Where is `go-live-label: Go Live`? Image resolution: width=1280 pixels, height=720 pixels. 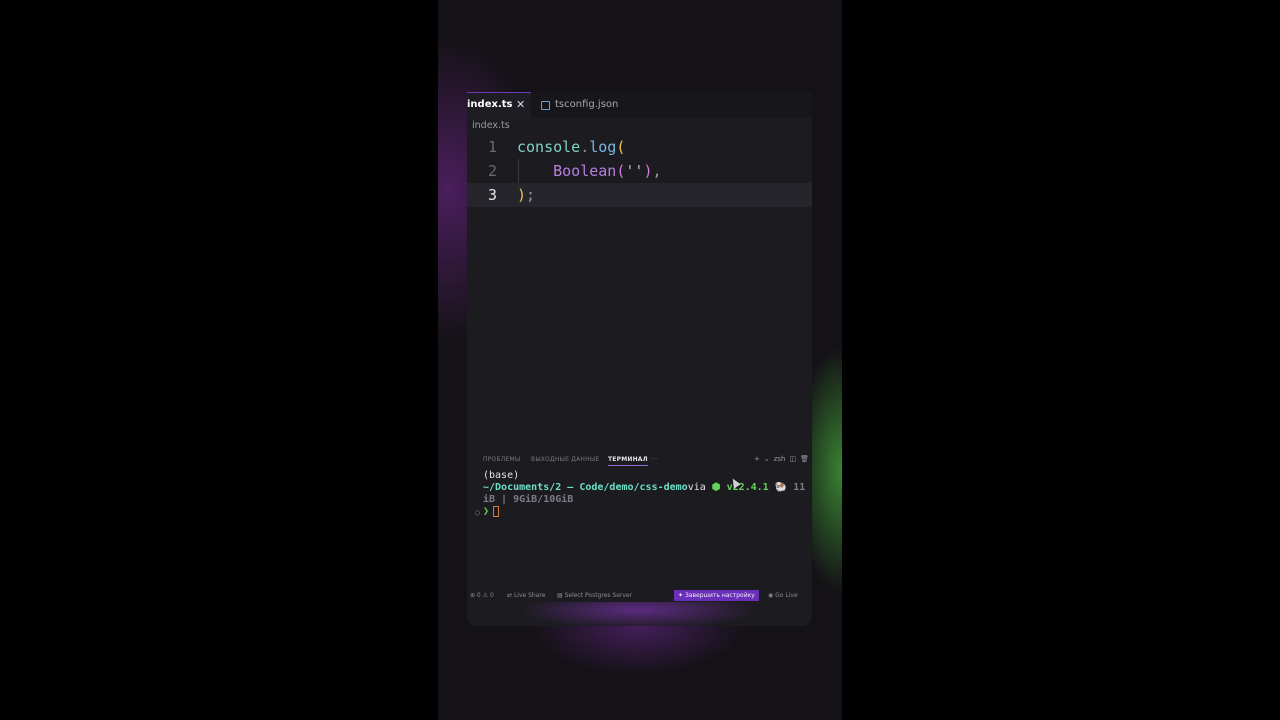
go-live-label: Go Live is located at coordinates (786, 595).